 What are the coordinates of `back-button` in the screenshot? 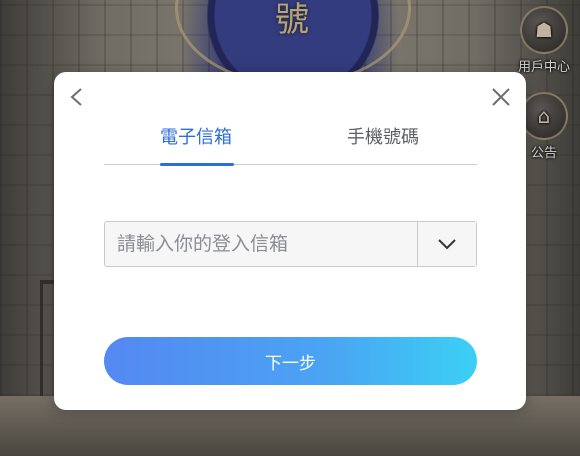 It's located at (77, 97).